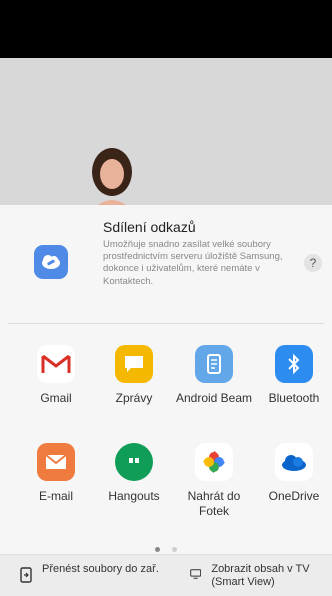 This screenshot has height=596, width=332. I want to click on onedrive-icon, so click(294, 462).